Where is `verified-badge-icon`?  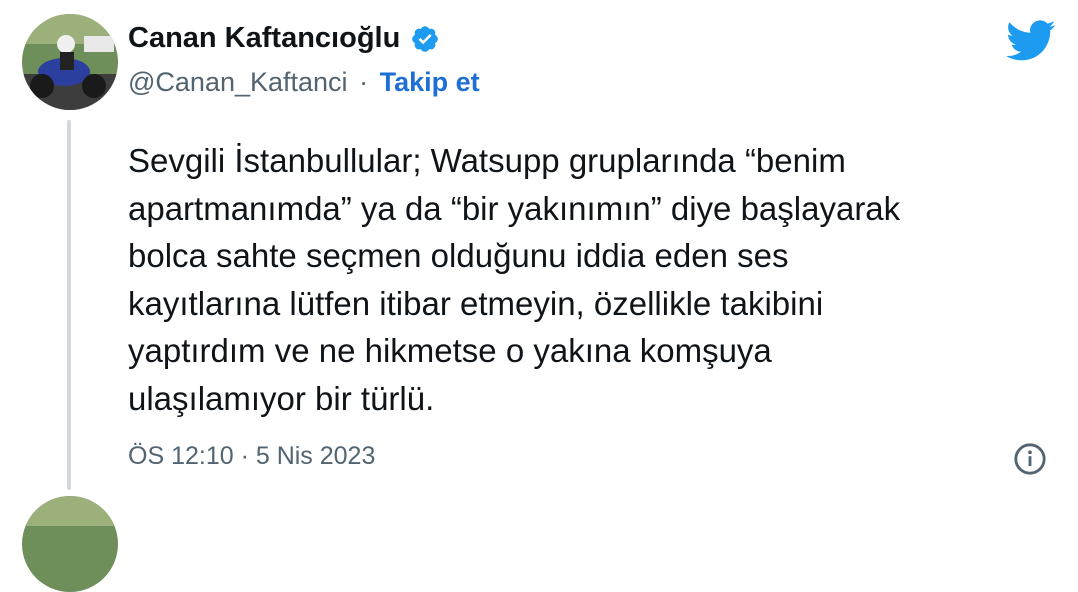 verified-badge-icon is located at coordinates (425, 39).